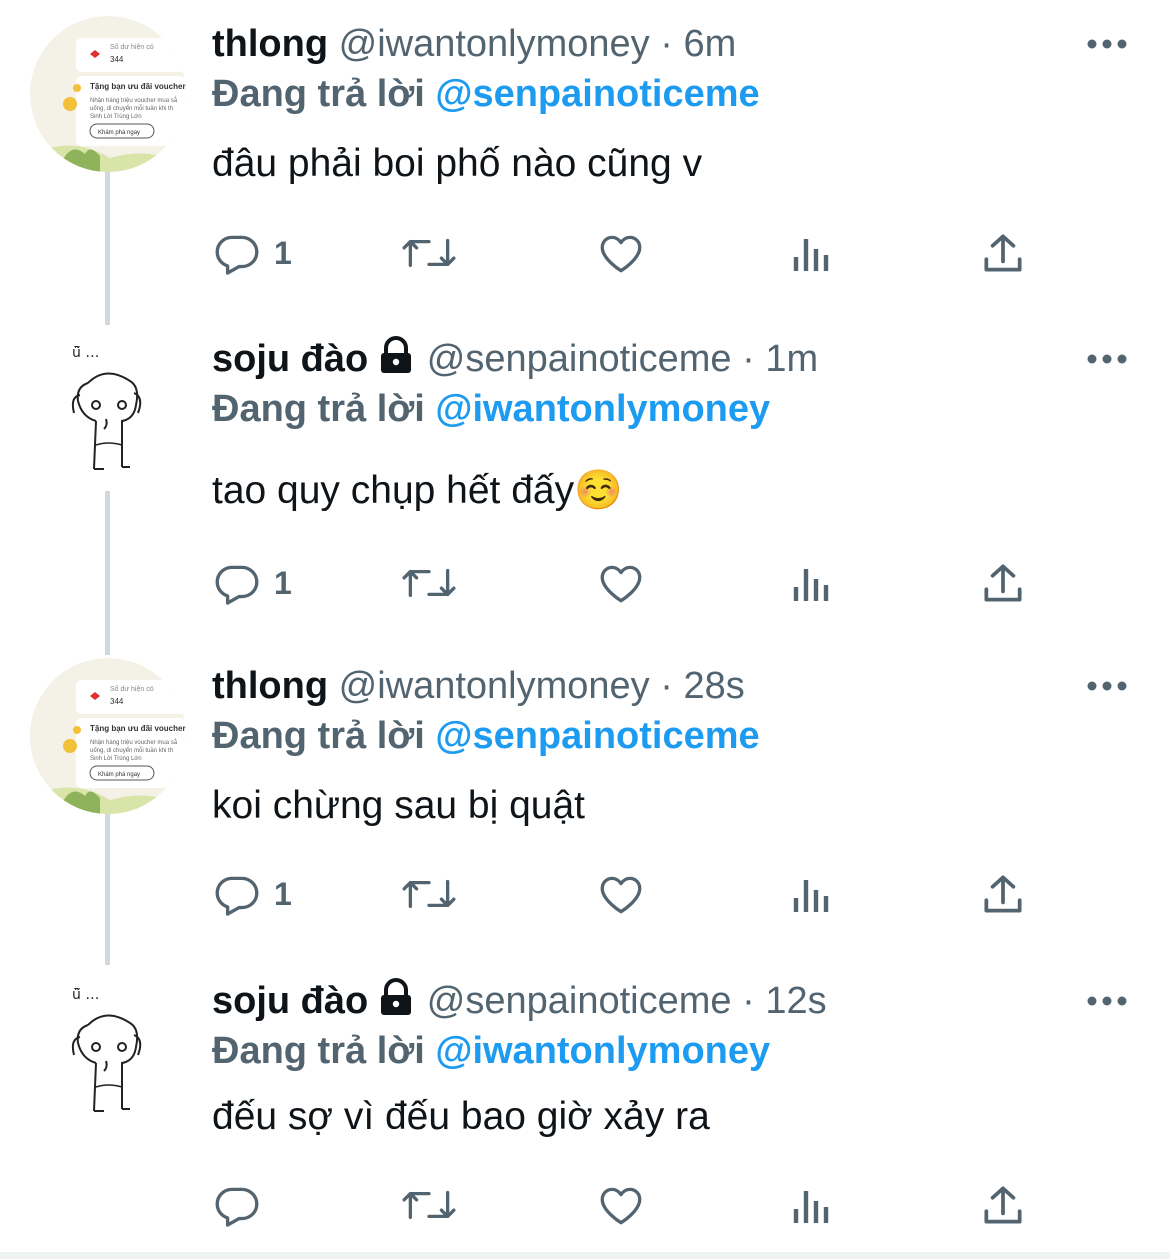  Describe the element at coordinates (138, 728) in the screenshot. I see `avatar-promo: Tặng bạn ưu đãi voucher` at that location.